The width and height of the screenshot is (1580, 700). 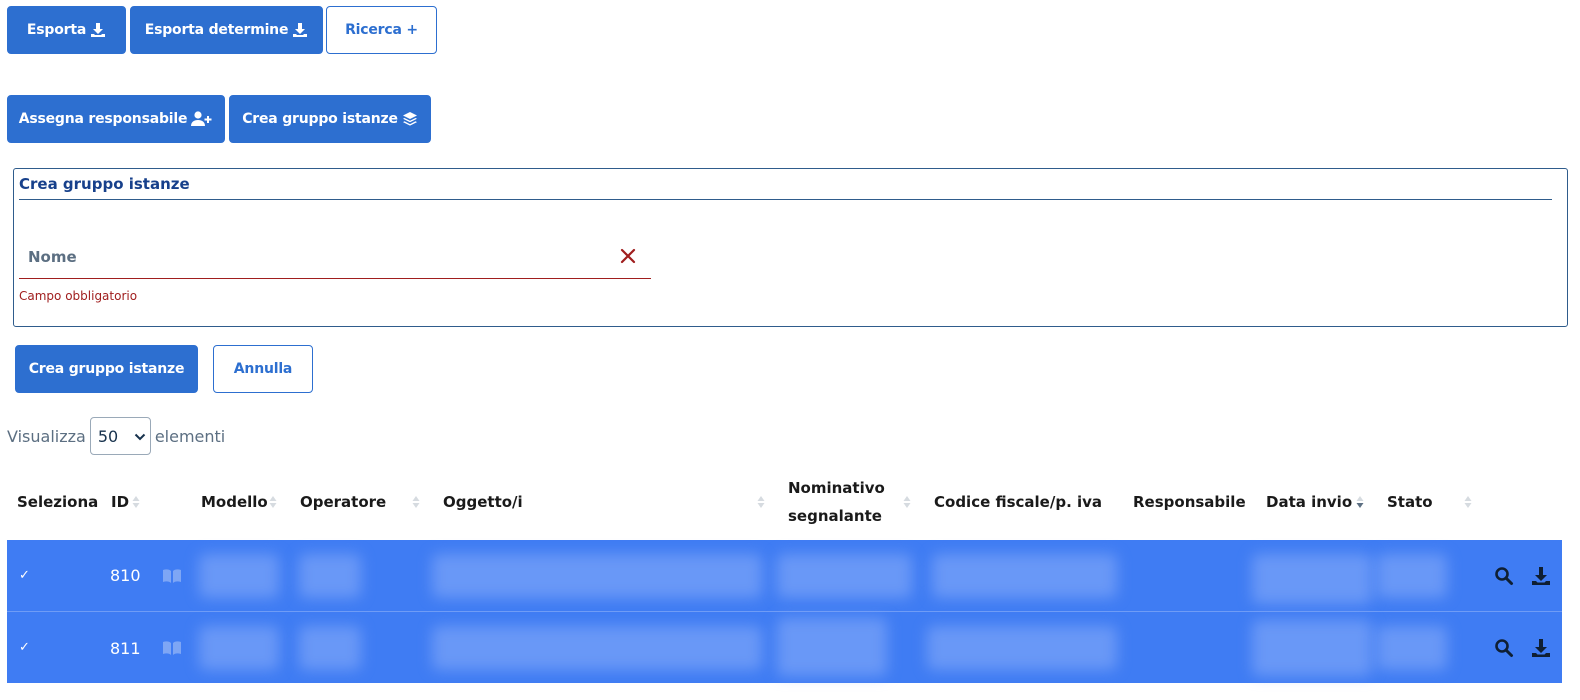 I want to click on assign-manager-button: Assegna responsabile, so click(x=116, y=119).